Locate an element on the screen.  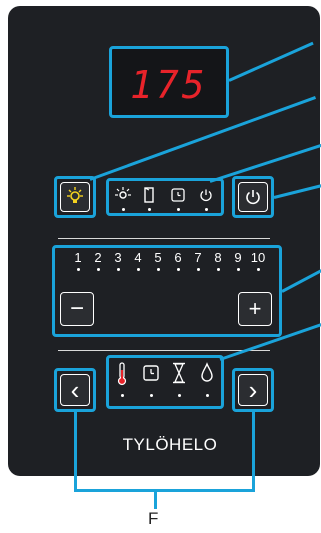
level-label: 2 is located at coordinates (98, 257).